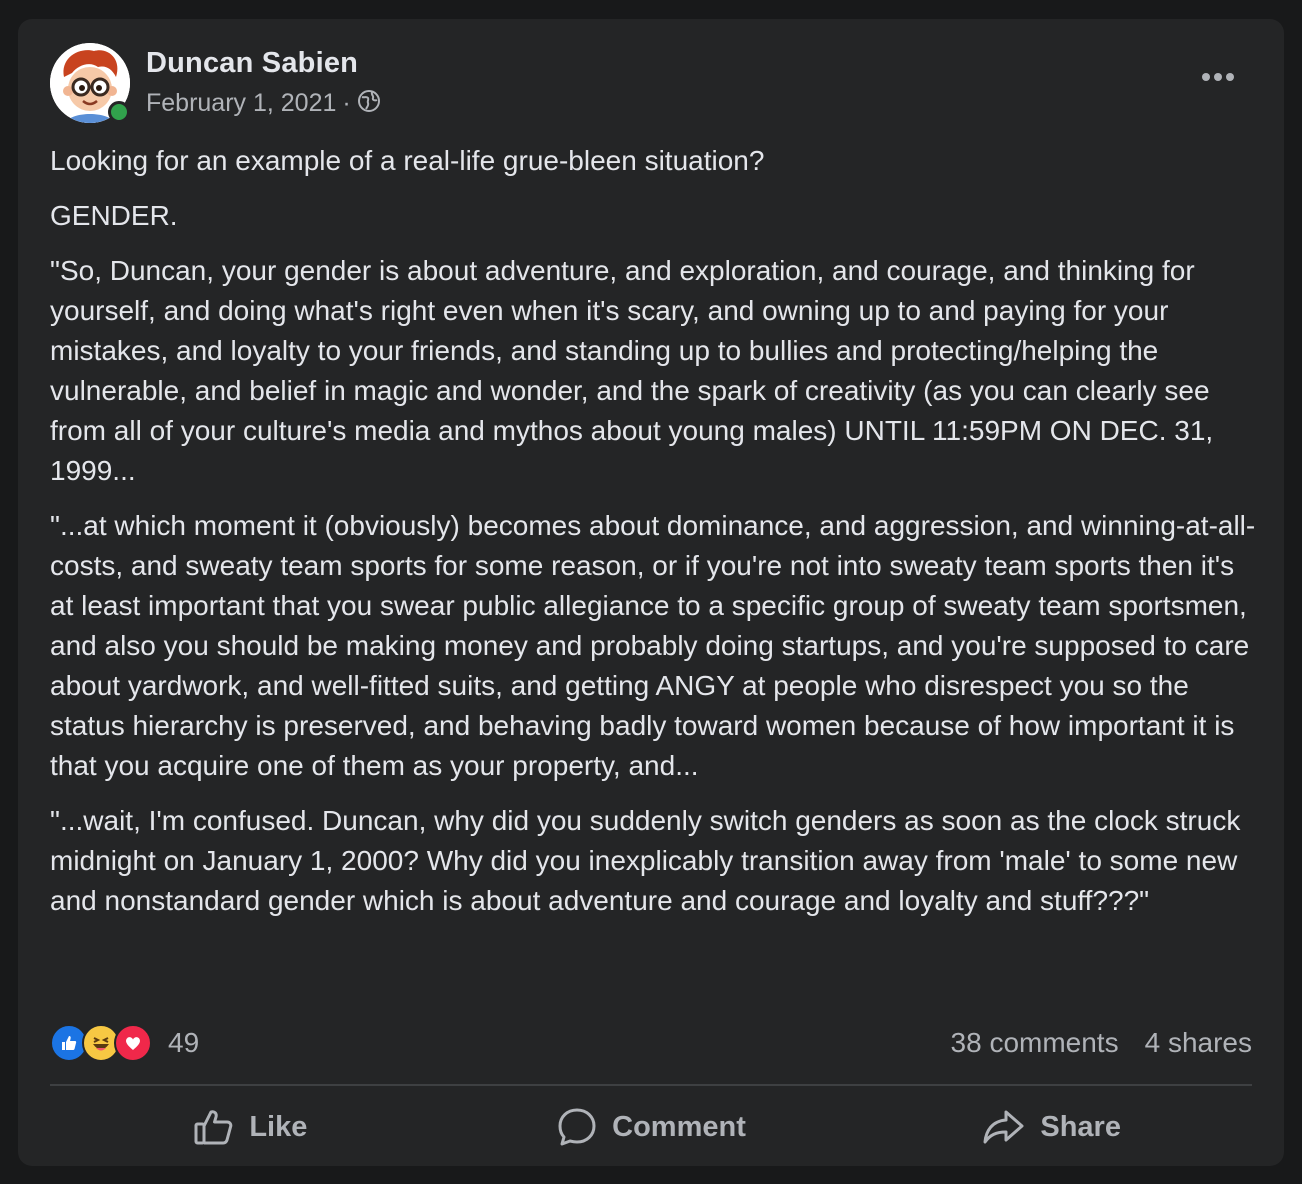 This screenshot has height=1184, width=1302. What do you see at coordinates (101, 1043) in the screenshot?
I see `reactions-summary` at bounding box center [101, 1043].